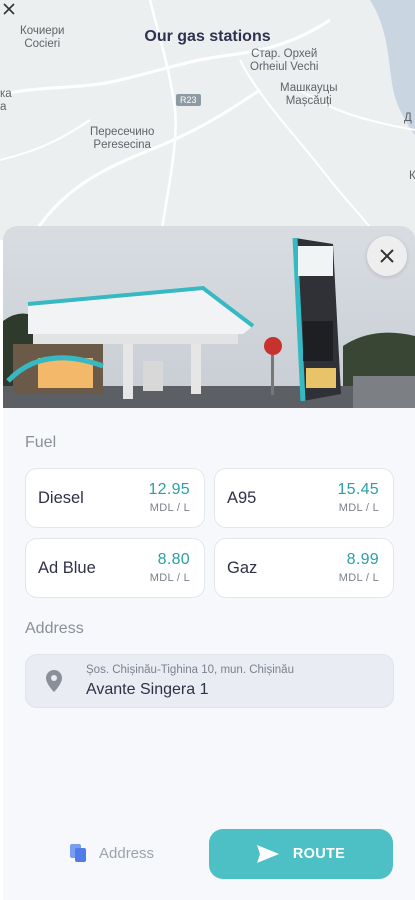 This screenshot has width=415, height=900. I want to click on copy-icon, so click(78, 853).